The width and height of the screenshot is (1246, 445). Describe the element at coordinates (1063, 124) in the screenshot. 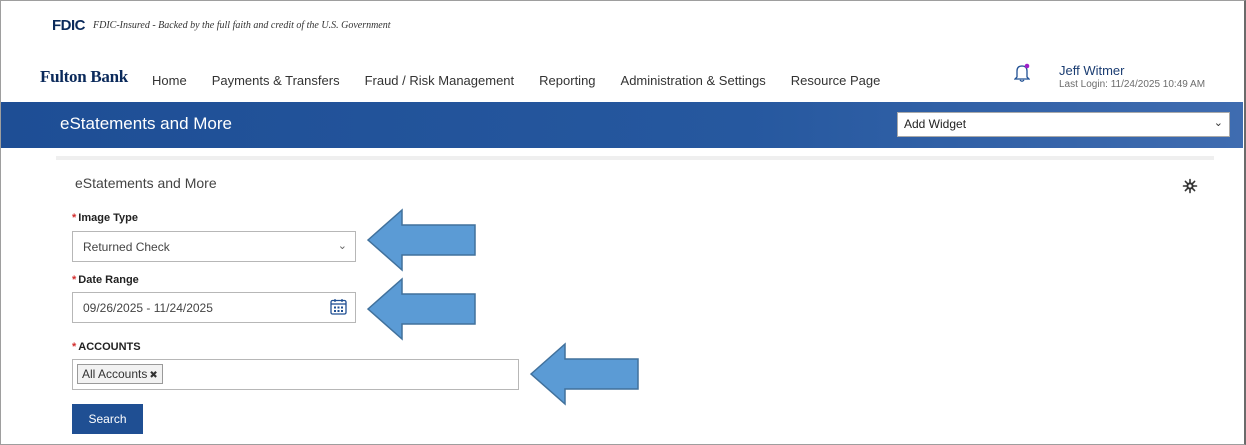

I see `add-widget-select: Add Widget ⌄` at that location.